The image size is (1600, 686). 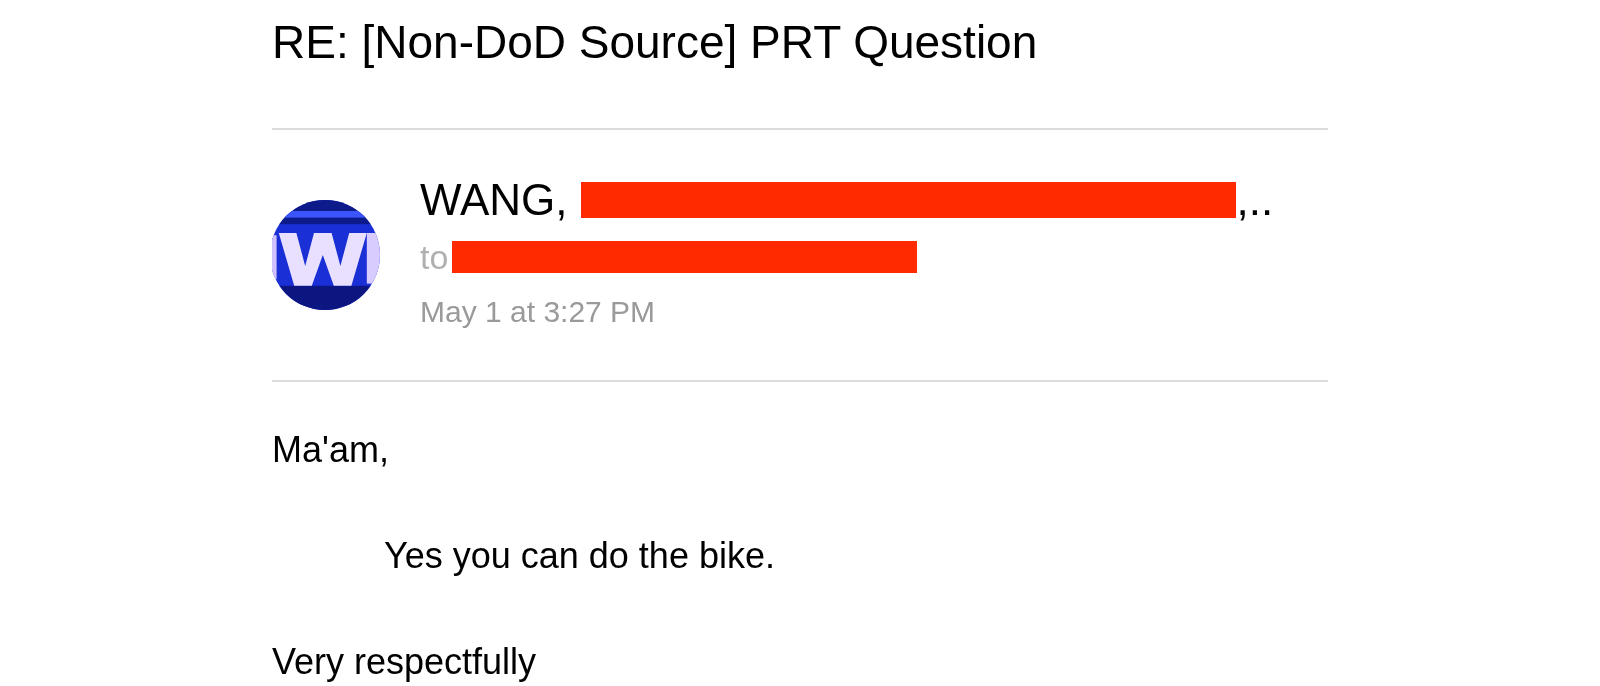 What do you see at coordinates (538, 312) in the screenshot?
I see `email-date: May 1 at 3:27 PM` at bounding box center [538, 312].